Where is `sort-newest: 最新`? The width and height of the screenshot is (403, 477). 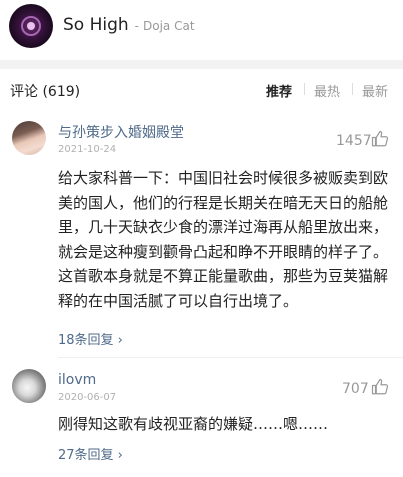 sort-newest: 最新 is located at coordinates (375, 90).